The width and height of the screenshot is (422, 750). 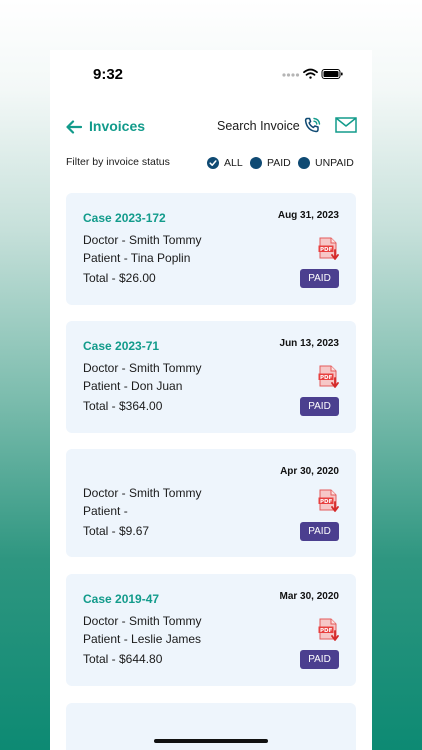 What do you see at coordinates (121, 346) in the screenshot?
I see `case-number: Case 2023-71` at bounding box center [121, 346].